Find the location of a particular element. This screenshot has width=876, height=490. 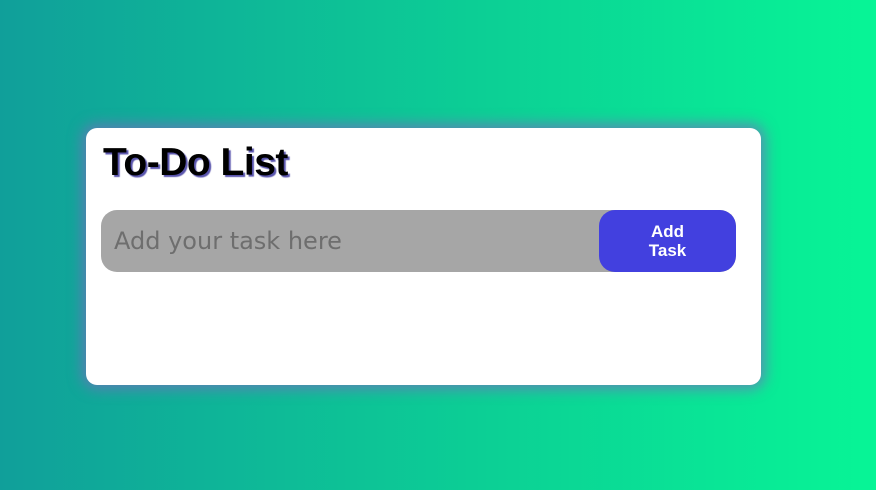

task-input-row: Add Task is located at coordinates (418, 241).